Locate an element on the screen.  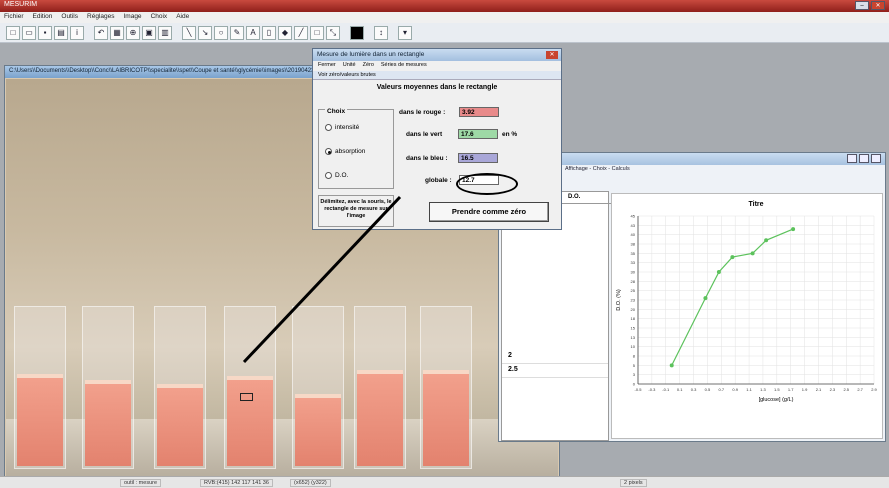
status-coords: (x652) (y322) is located at coordinates (310, 483).